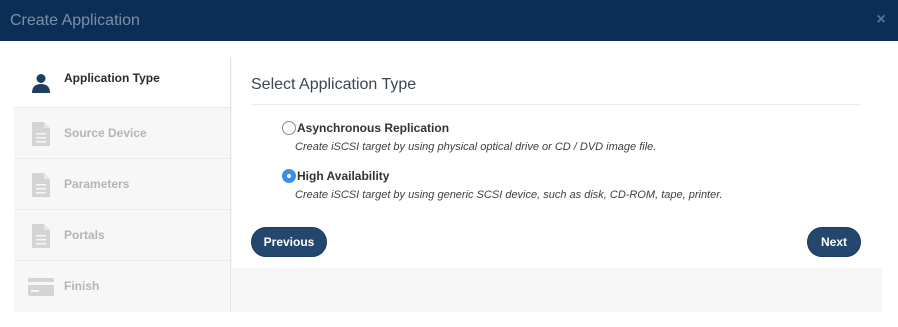 The height and width of the screenshot is (327, 898). What do you see at coordinates (82, 286) in the screenshot?
I see `step-label: Finish` at bounding box center [82, 286].